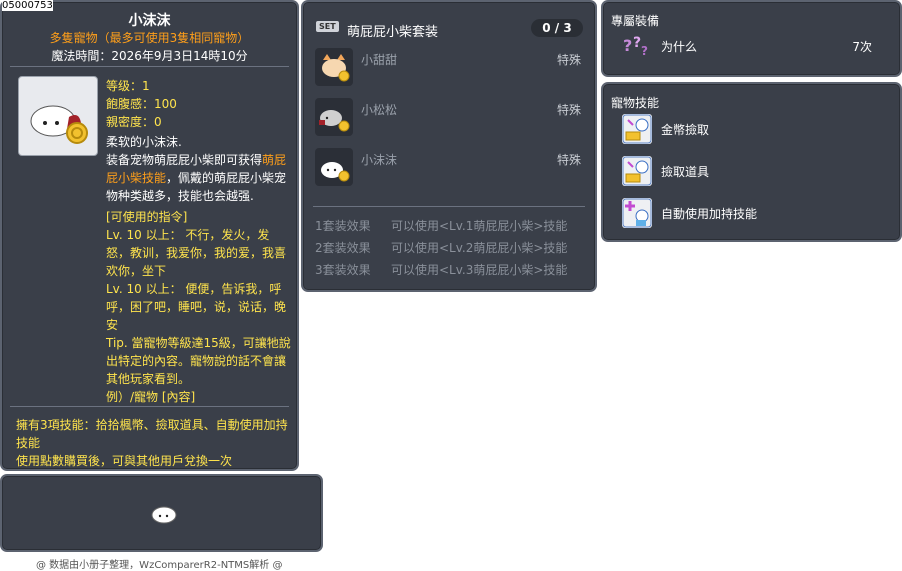 The height and width of the screenshot is (571, 902). What do you see at coordinates (862, 47) in the screenshot?
I see `exclusive-item-count: 7次` at bounding box center [862, 47].